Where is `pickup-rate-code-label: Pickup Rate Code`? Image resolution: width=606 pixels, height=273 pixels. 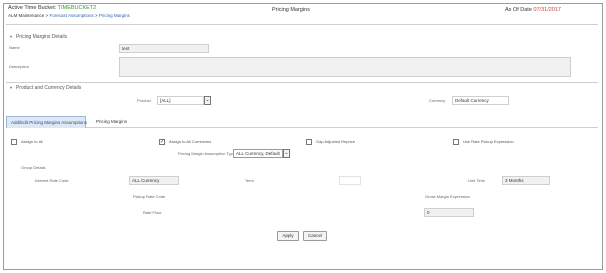
pickup-rate-code-label: Pickup Rate Code is located at coordinates (149, 196).